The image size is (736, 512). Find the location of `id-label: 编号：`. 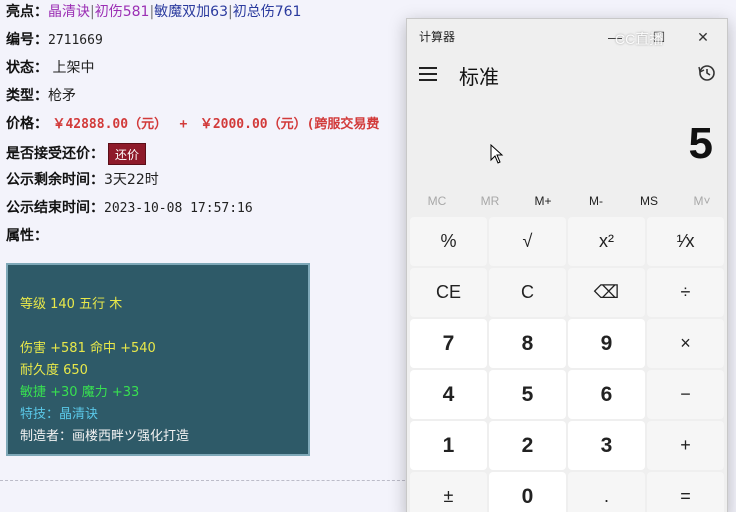

id-label: 编号： is located at coordinates (27, 40).